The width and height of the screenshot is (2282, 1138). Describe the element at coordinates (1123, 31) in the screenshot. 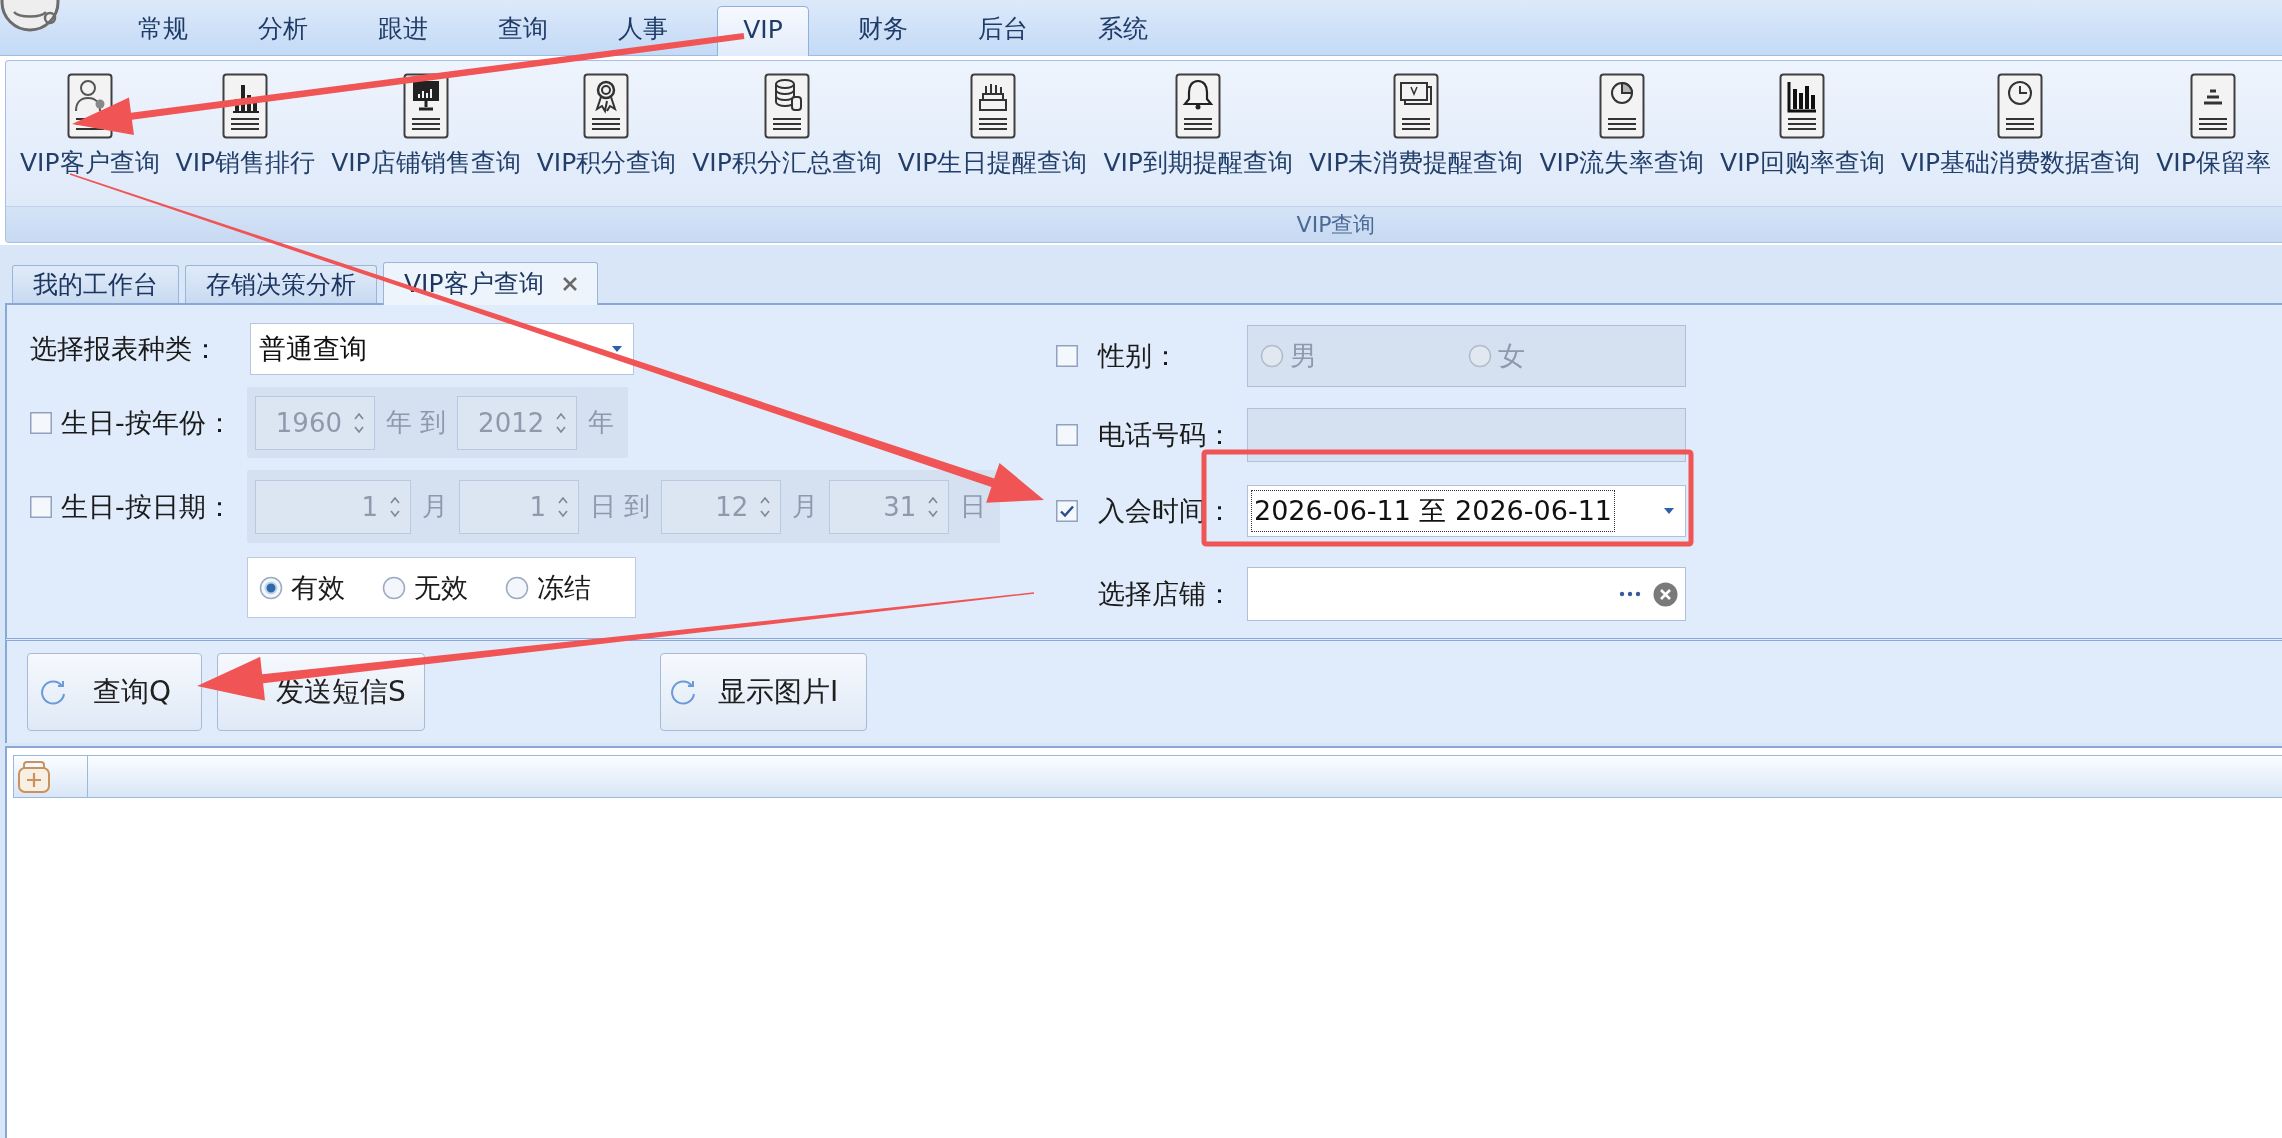

I see `menu-tab: 系统` at that location.